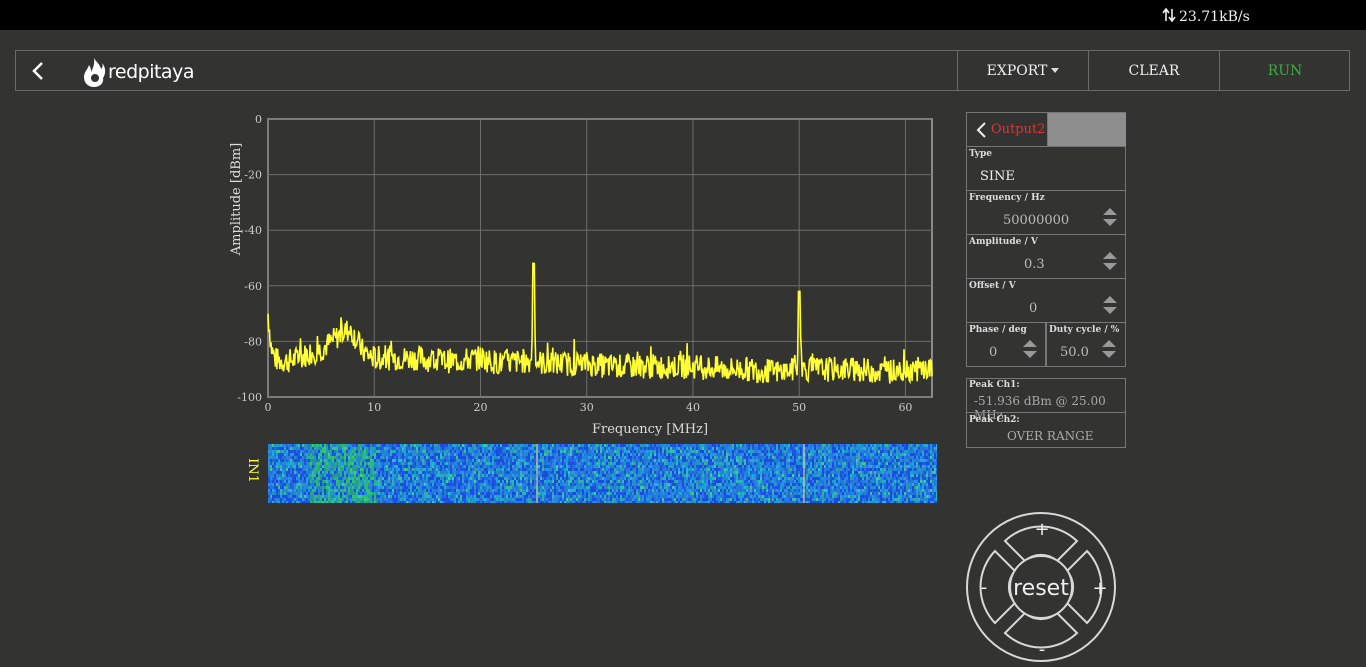  What do you see at coordinates (1041, 529) in the screenshot?
I see `up-label: +` at bounding box center [1041, 529].